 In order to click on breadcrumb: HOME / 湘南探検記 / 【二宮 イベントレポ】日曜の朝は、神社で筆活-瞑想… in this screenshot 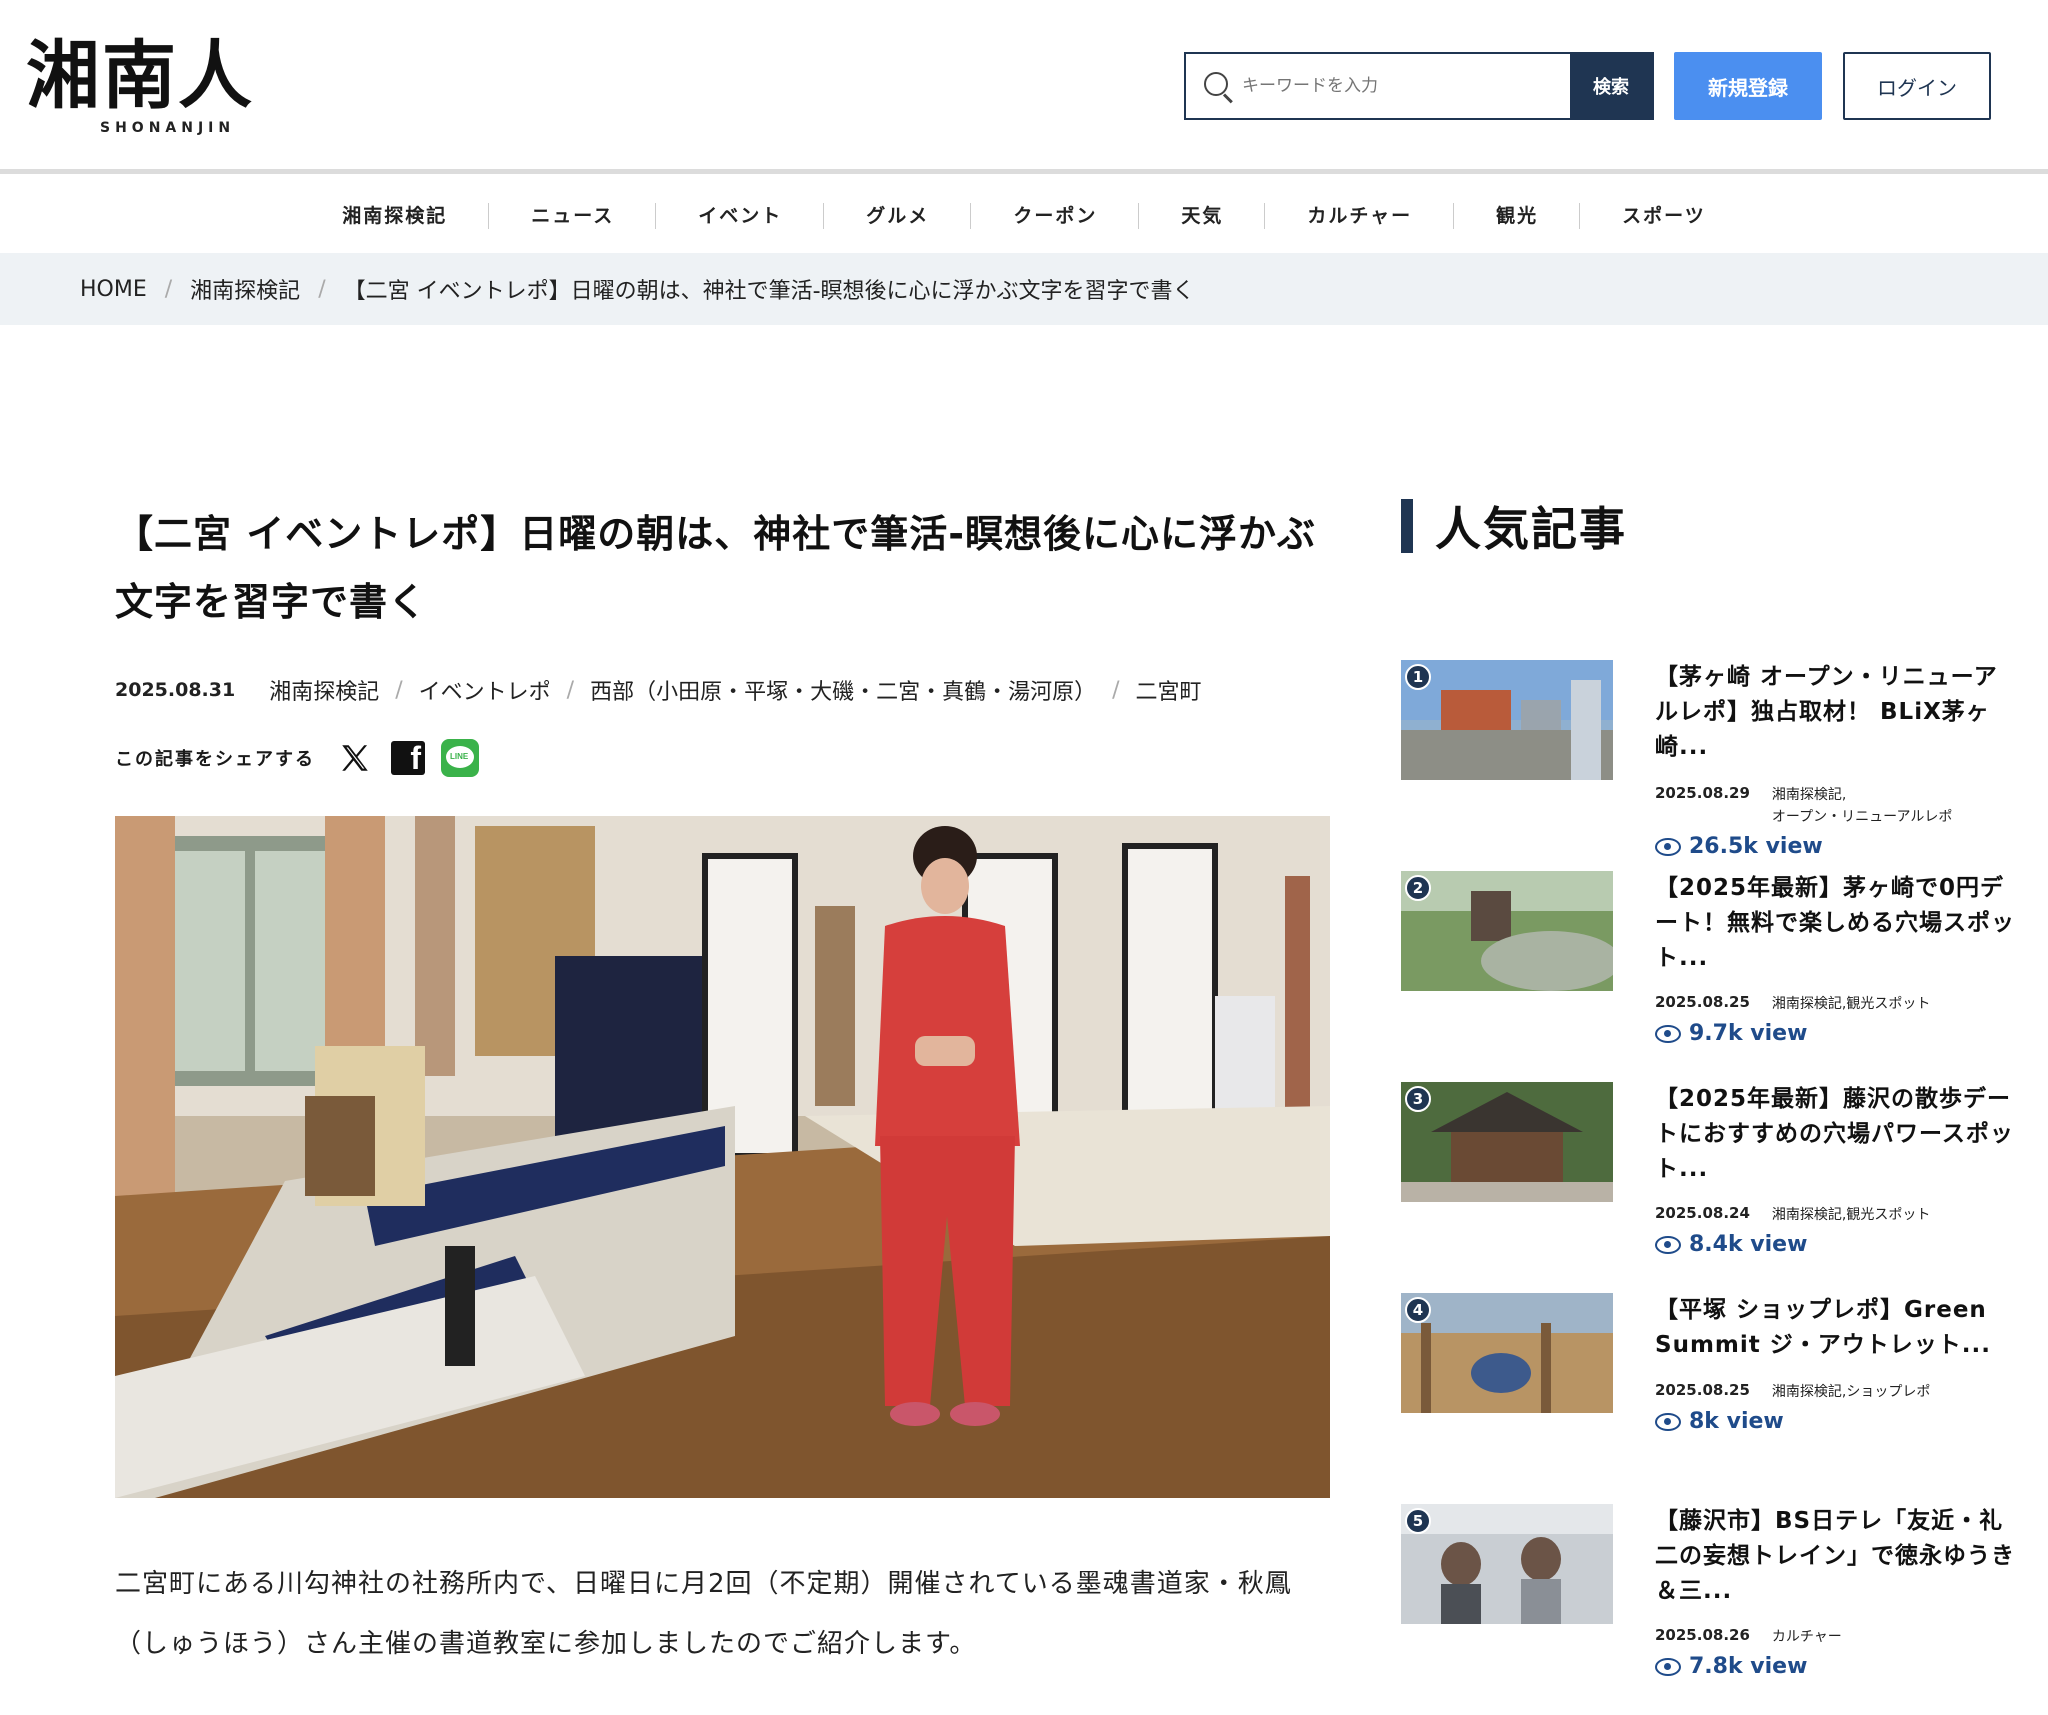, I will do `click(1024, 289)`.